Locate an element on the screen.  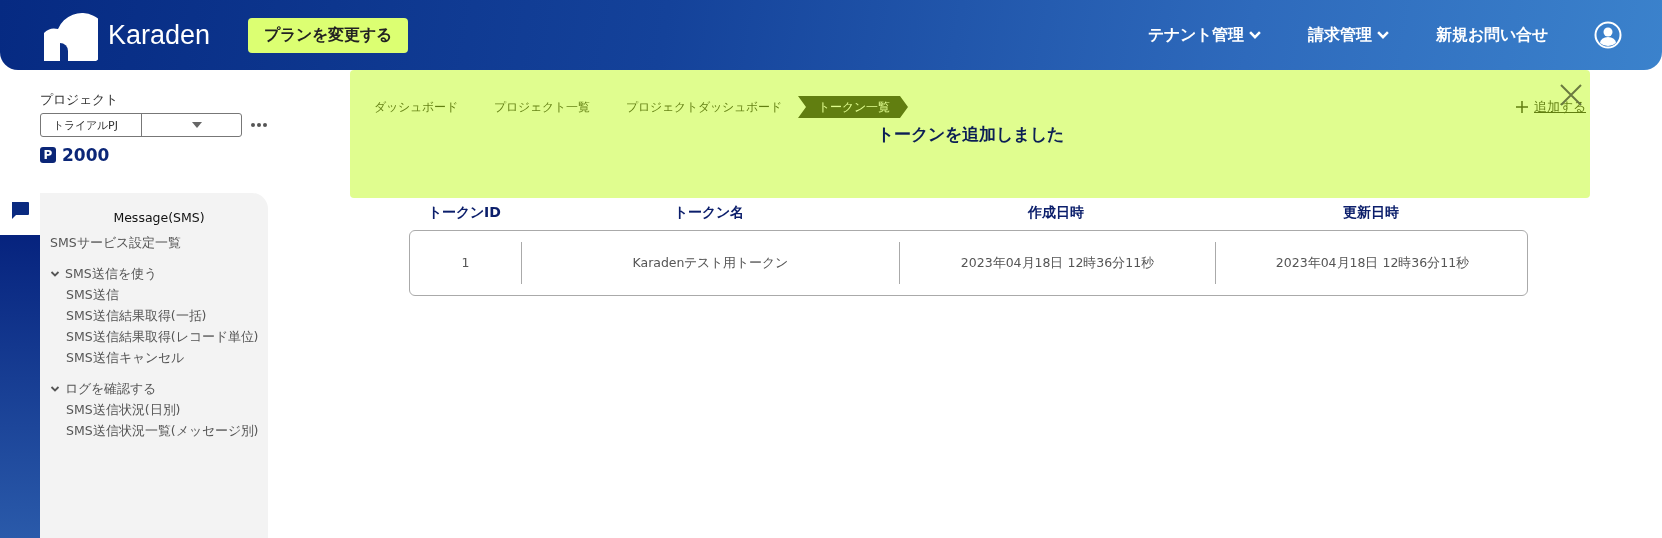
breadcrumb-link: プロジェクトダッシュボード is located at coordinates (702, 107).